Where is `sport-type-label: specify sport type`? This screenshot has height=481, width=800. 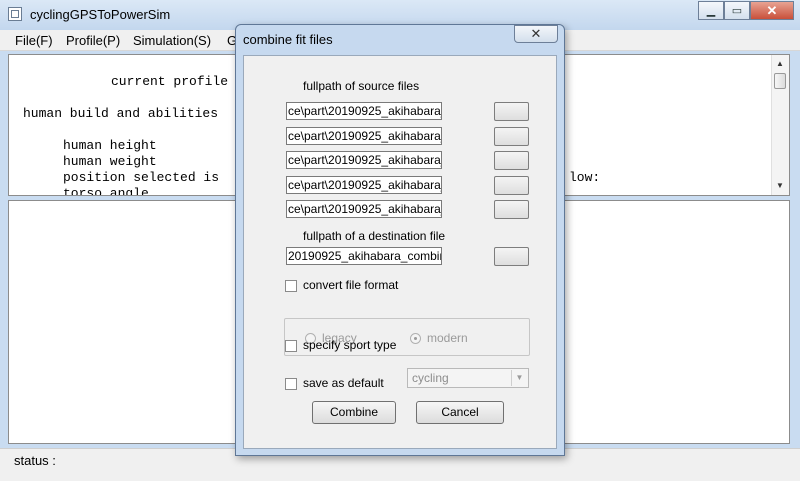
sport-type-label: specify sport type is located at coordinates (350, 345).